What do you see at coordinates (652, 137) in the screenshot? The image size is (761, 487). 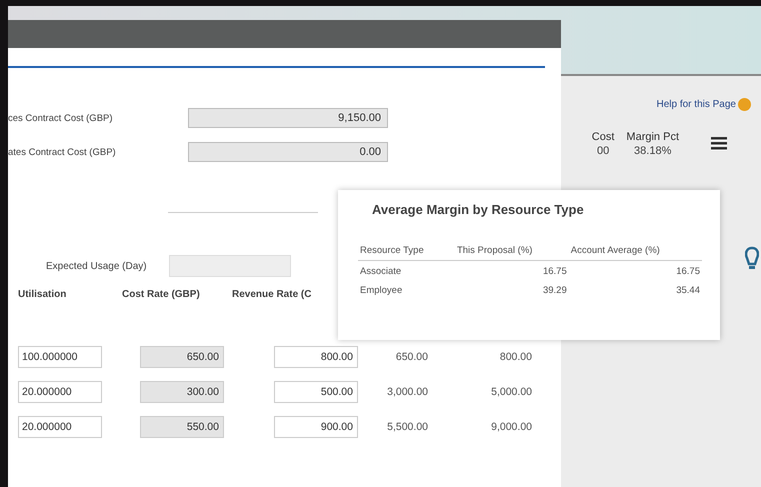 I see `column-header: Margin Pct` at bounding box center [652, 137].